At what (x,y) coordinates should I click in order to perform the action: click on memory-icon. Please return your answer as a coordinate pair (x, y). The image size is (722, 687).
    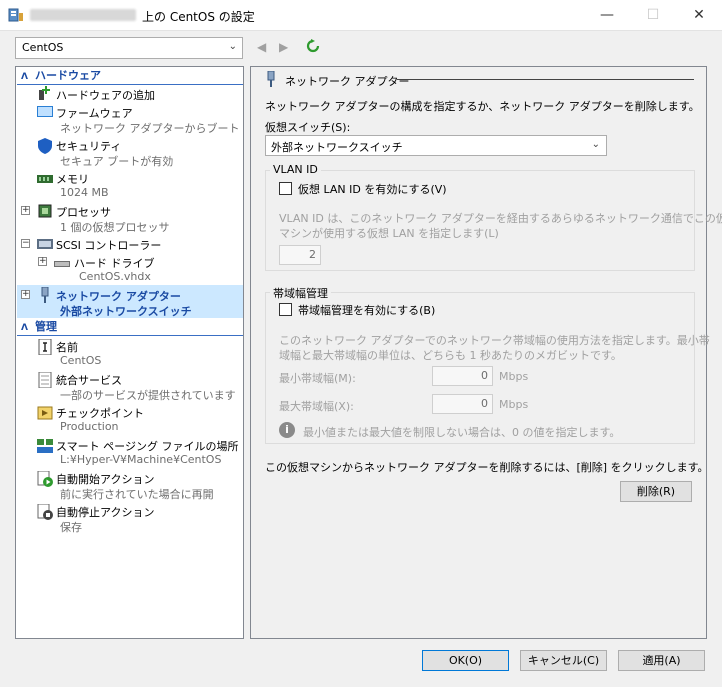
    Looking at the image, I should click on (45, 179).